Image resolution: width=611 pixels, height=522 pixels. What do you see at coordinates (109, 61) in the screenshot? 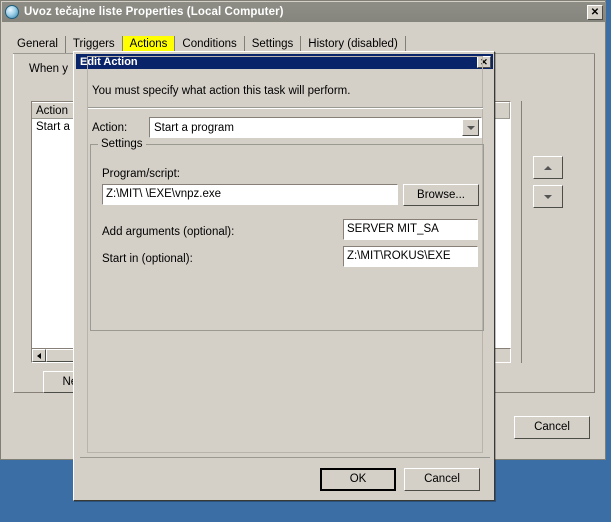
I see `edit-action-title: Edit Action` at bounding box center [109, 61].